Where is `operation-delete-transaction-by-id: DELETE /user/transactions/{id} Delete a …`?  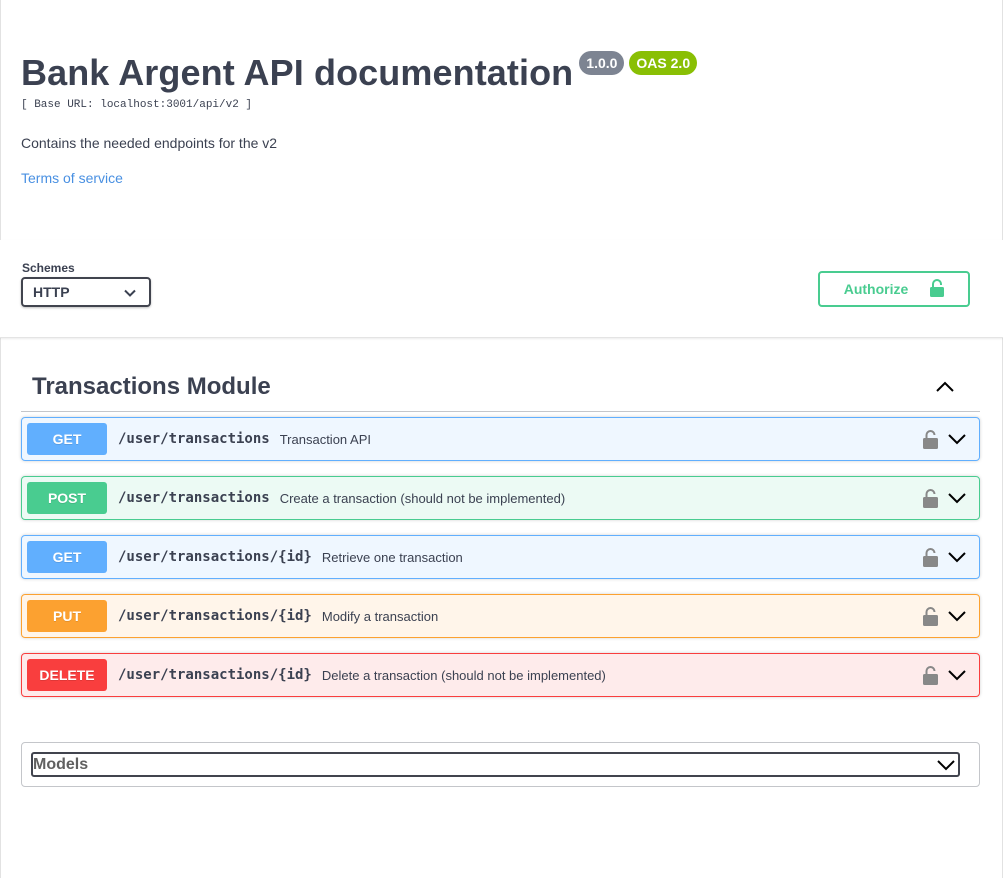
operation-delete-transaction-by-id: DELETE /user/transactions/{id} Delete a … is located at coordinates (500, 675).